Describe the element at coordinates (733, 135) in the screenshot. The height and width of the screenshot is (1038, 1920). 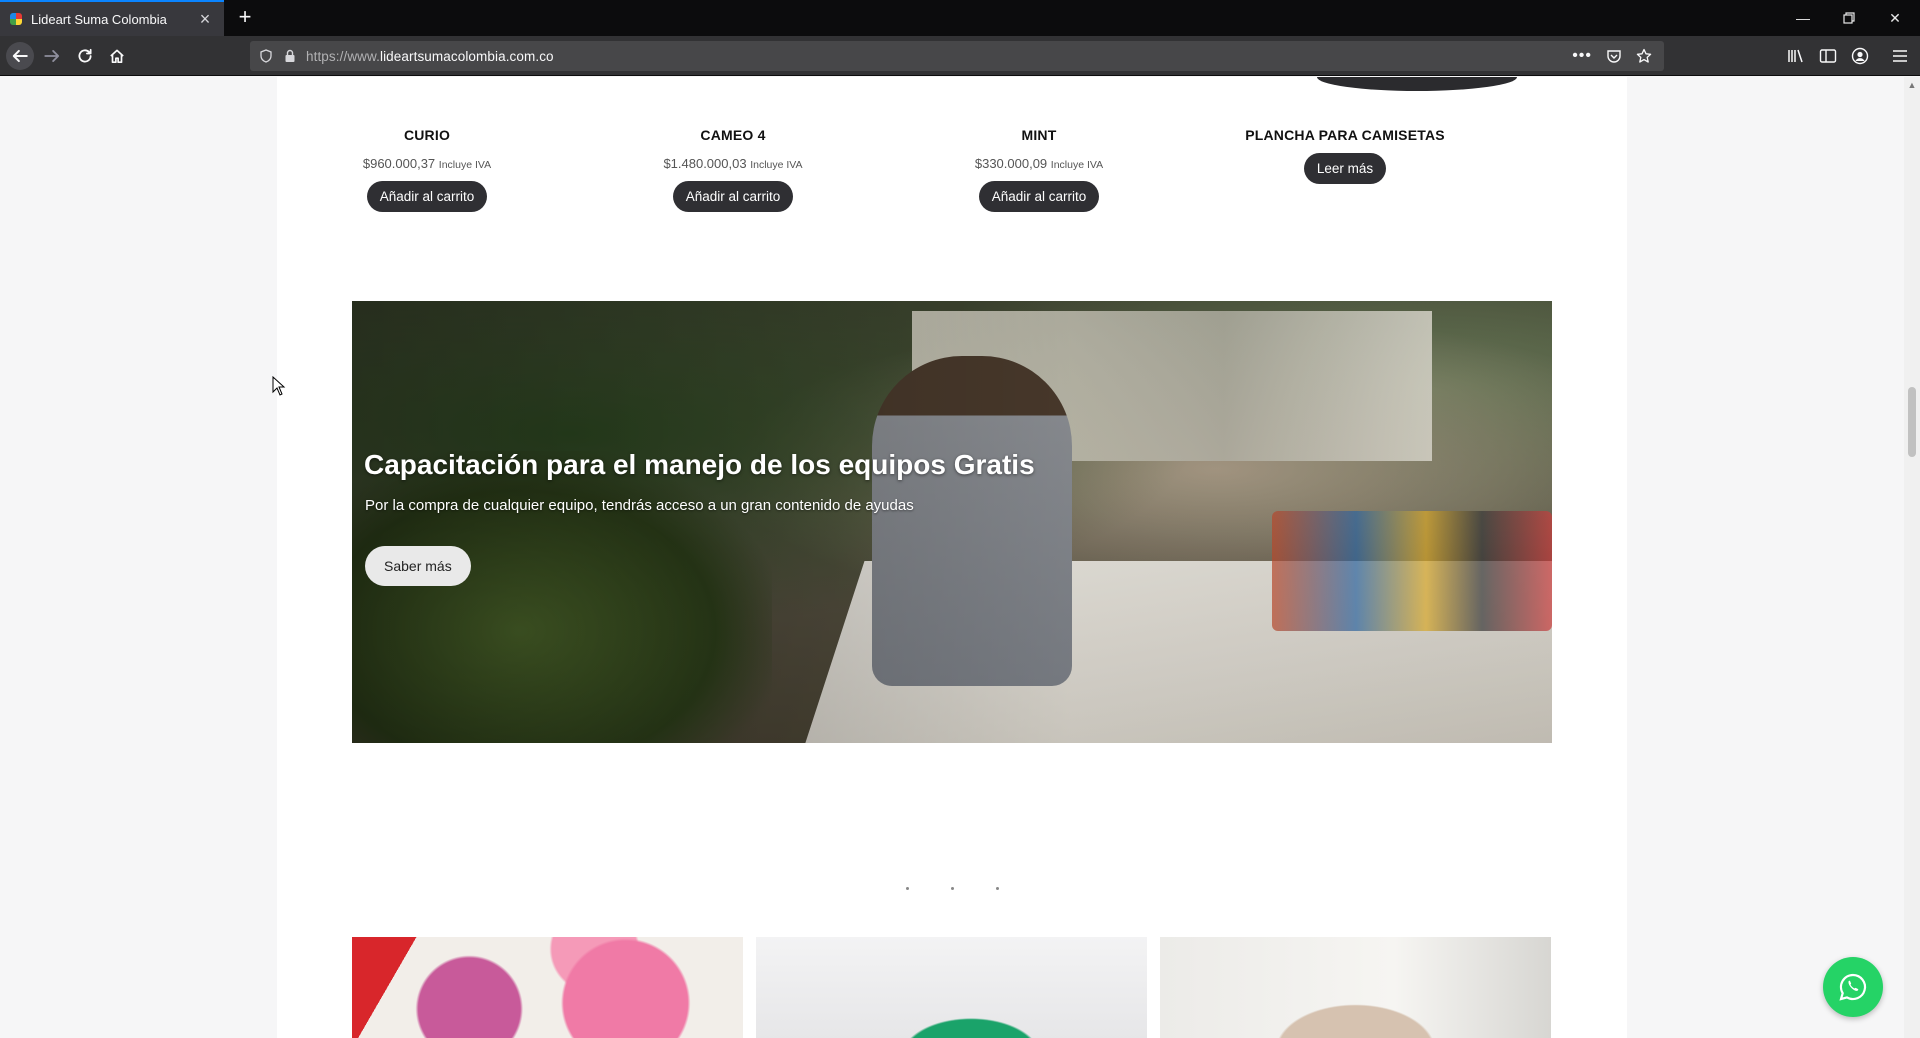
I see `product-name: CAMEO 4` at that location.